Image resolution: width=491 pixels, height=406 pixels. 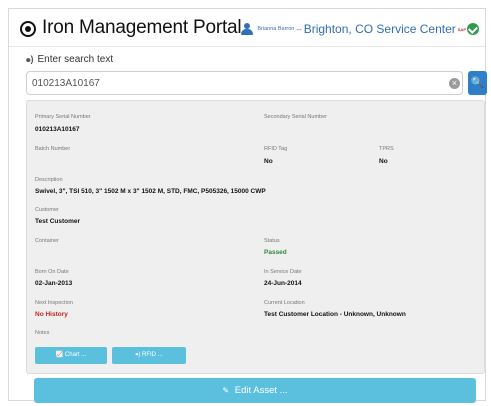 What do you see at coordinates (51, 314) in the screenshot?
I see `next-inspection-value: No History` at bounding box center [51, 314].